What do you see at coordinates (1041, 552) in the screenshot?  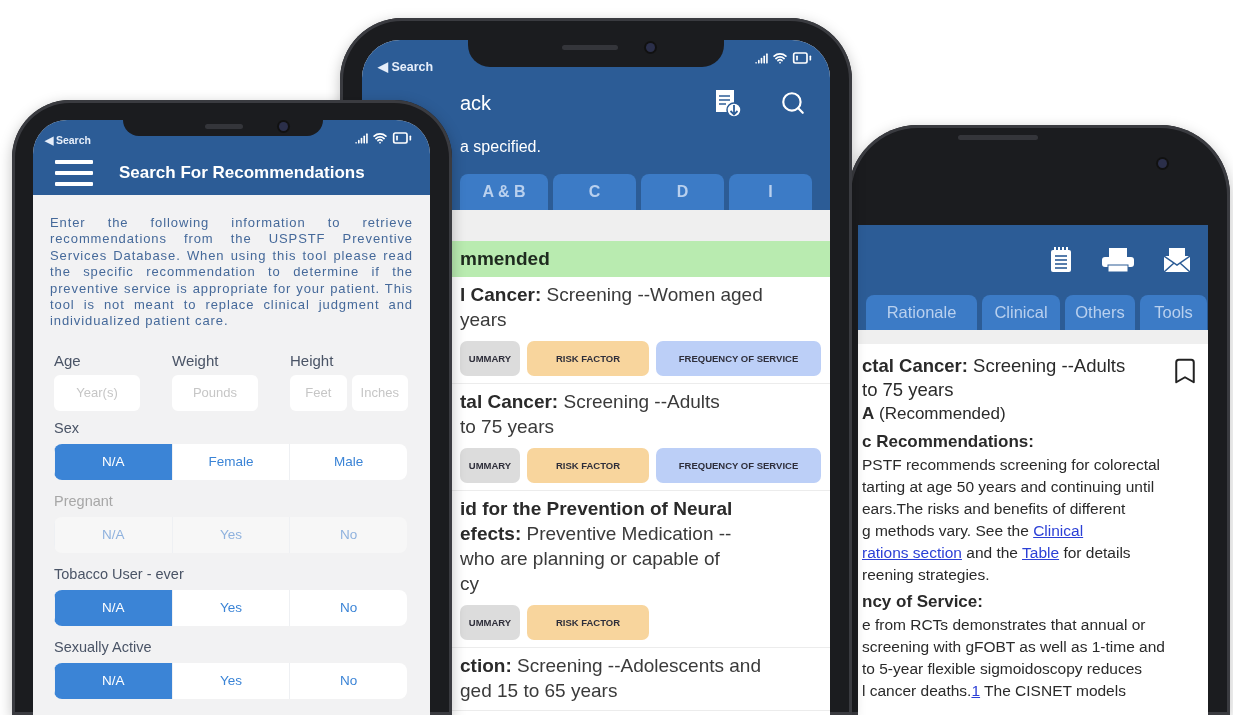 I see `text-link: Table` at bounding box center [1041, 552].